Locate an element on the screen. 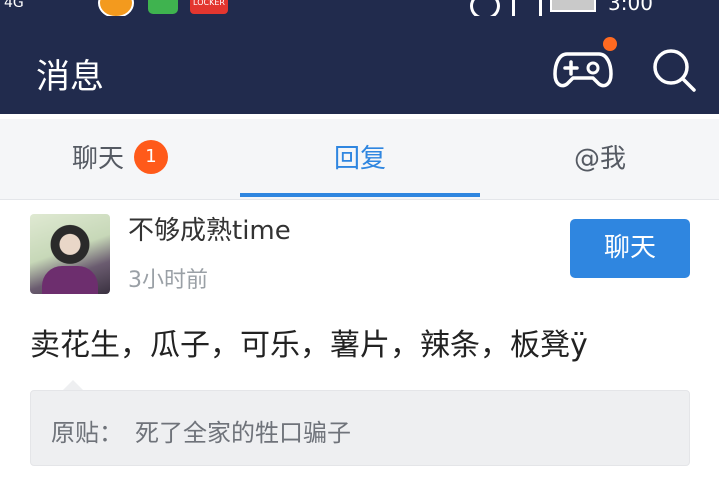 This screenshot has width=719, height=477. chat-button: 聊天 is located at coordinates (630, 248).